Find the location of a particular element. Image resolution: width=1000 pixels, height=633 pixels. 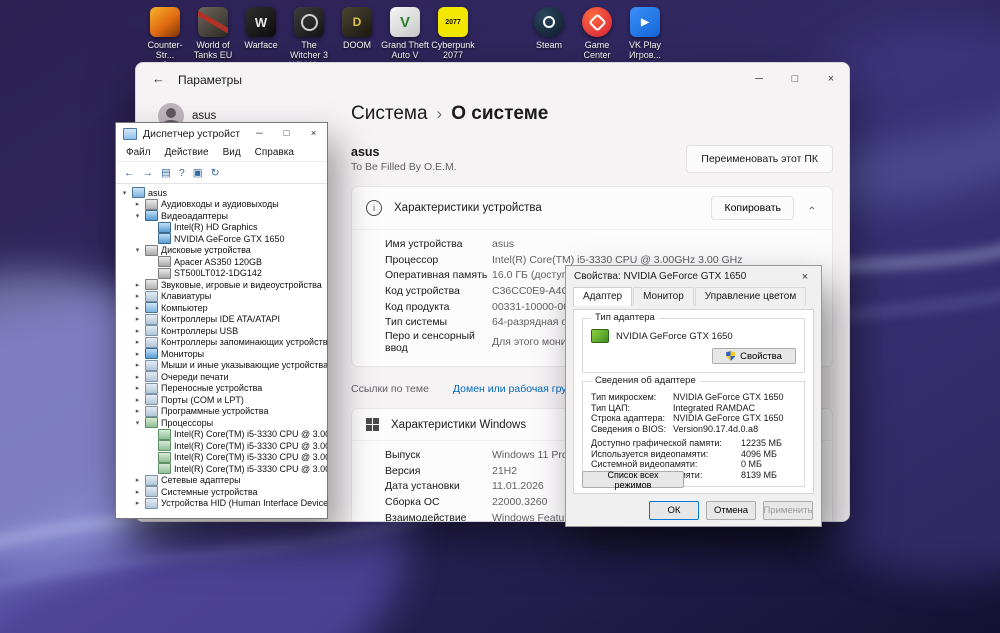

help-icon: ? is located at coordinates (182, 173).